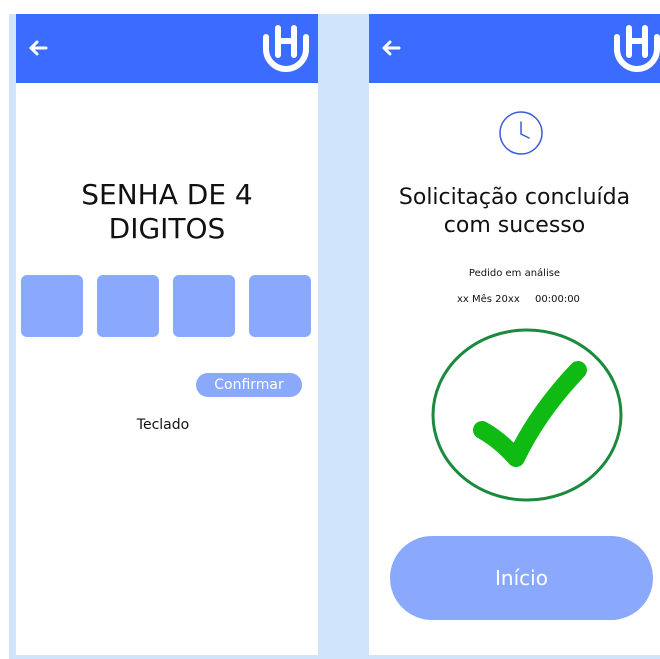 The height and width of the screenshot is (659, 660). Describe the element at coordinates (488, 299) in the screenshot. I see `request-date: xx Mês 20xx` at that location.